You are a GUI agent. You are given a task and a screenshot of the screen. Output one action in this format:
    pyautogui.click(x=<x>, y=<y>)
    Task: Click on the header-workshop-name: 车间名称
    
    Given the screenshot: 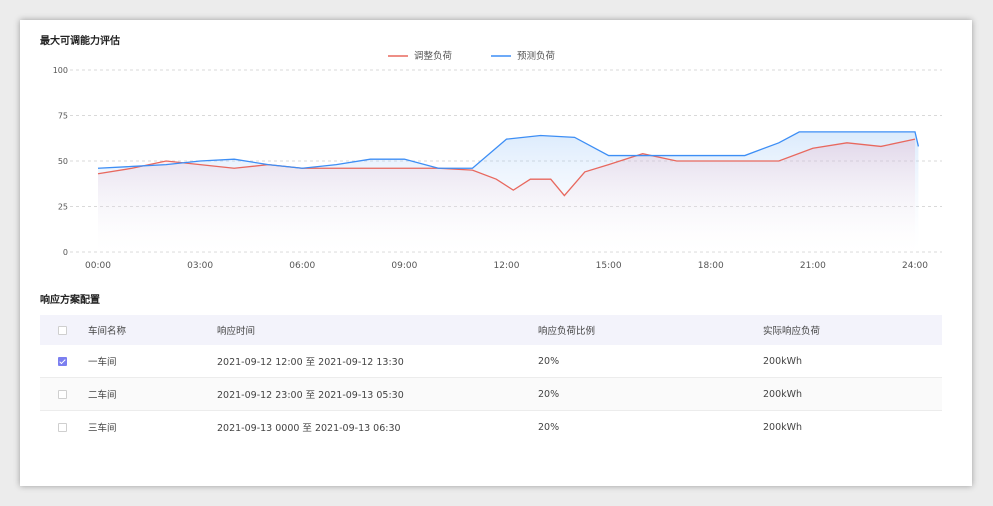 What is the action you would take?
    pyautogui.click(x=107, y=331)
    